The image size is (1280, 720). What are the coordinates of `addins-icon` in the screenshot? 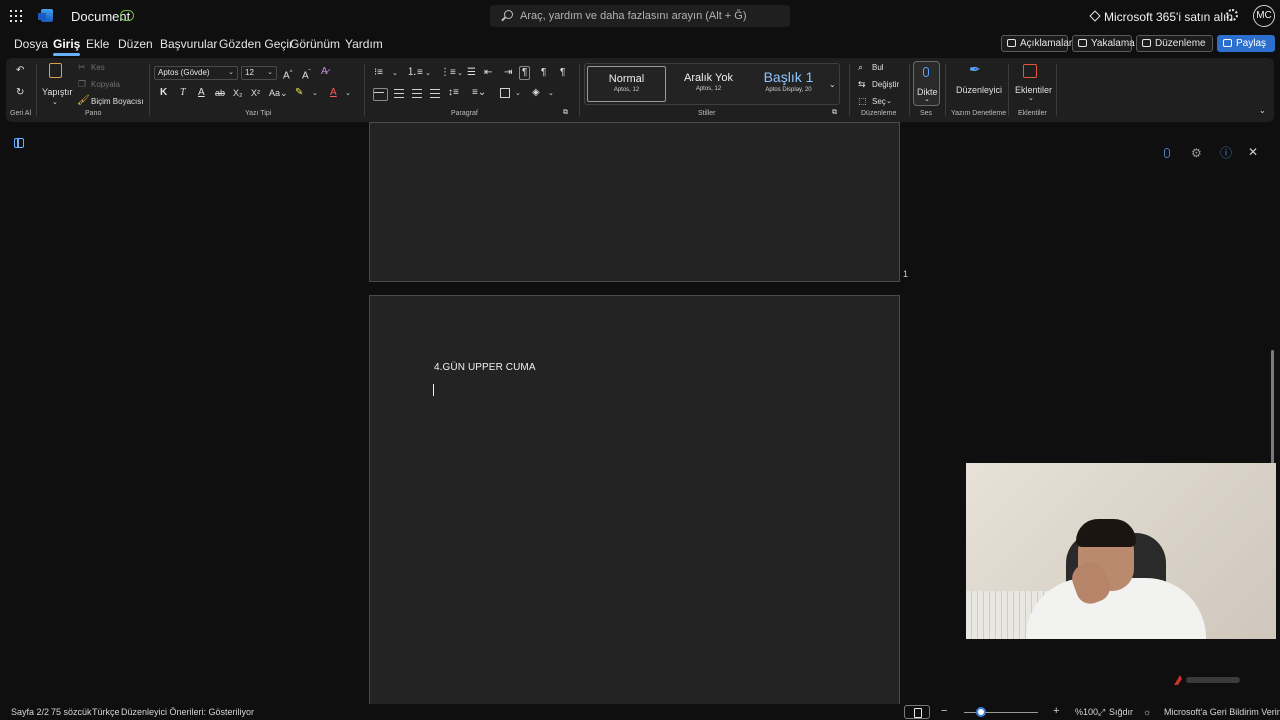 It's located at (1030, 71).